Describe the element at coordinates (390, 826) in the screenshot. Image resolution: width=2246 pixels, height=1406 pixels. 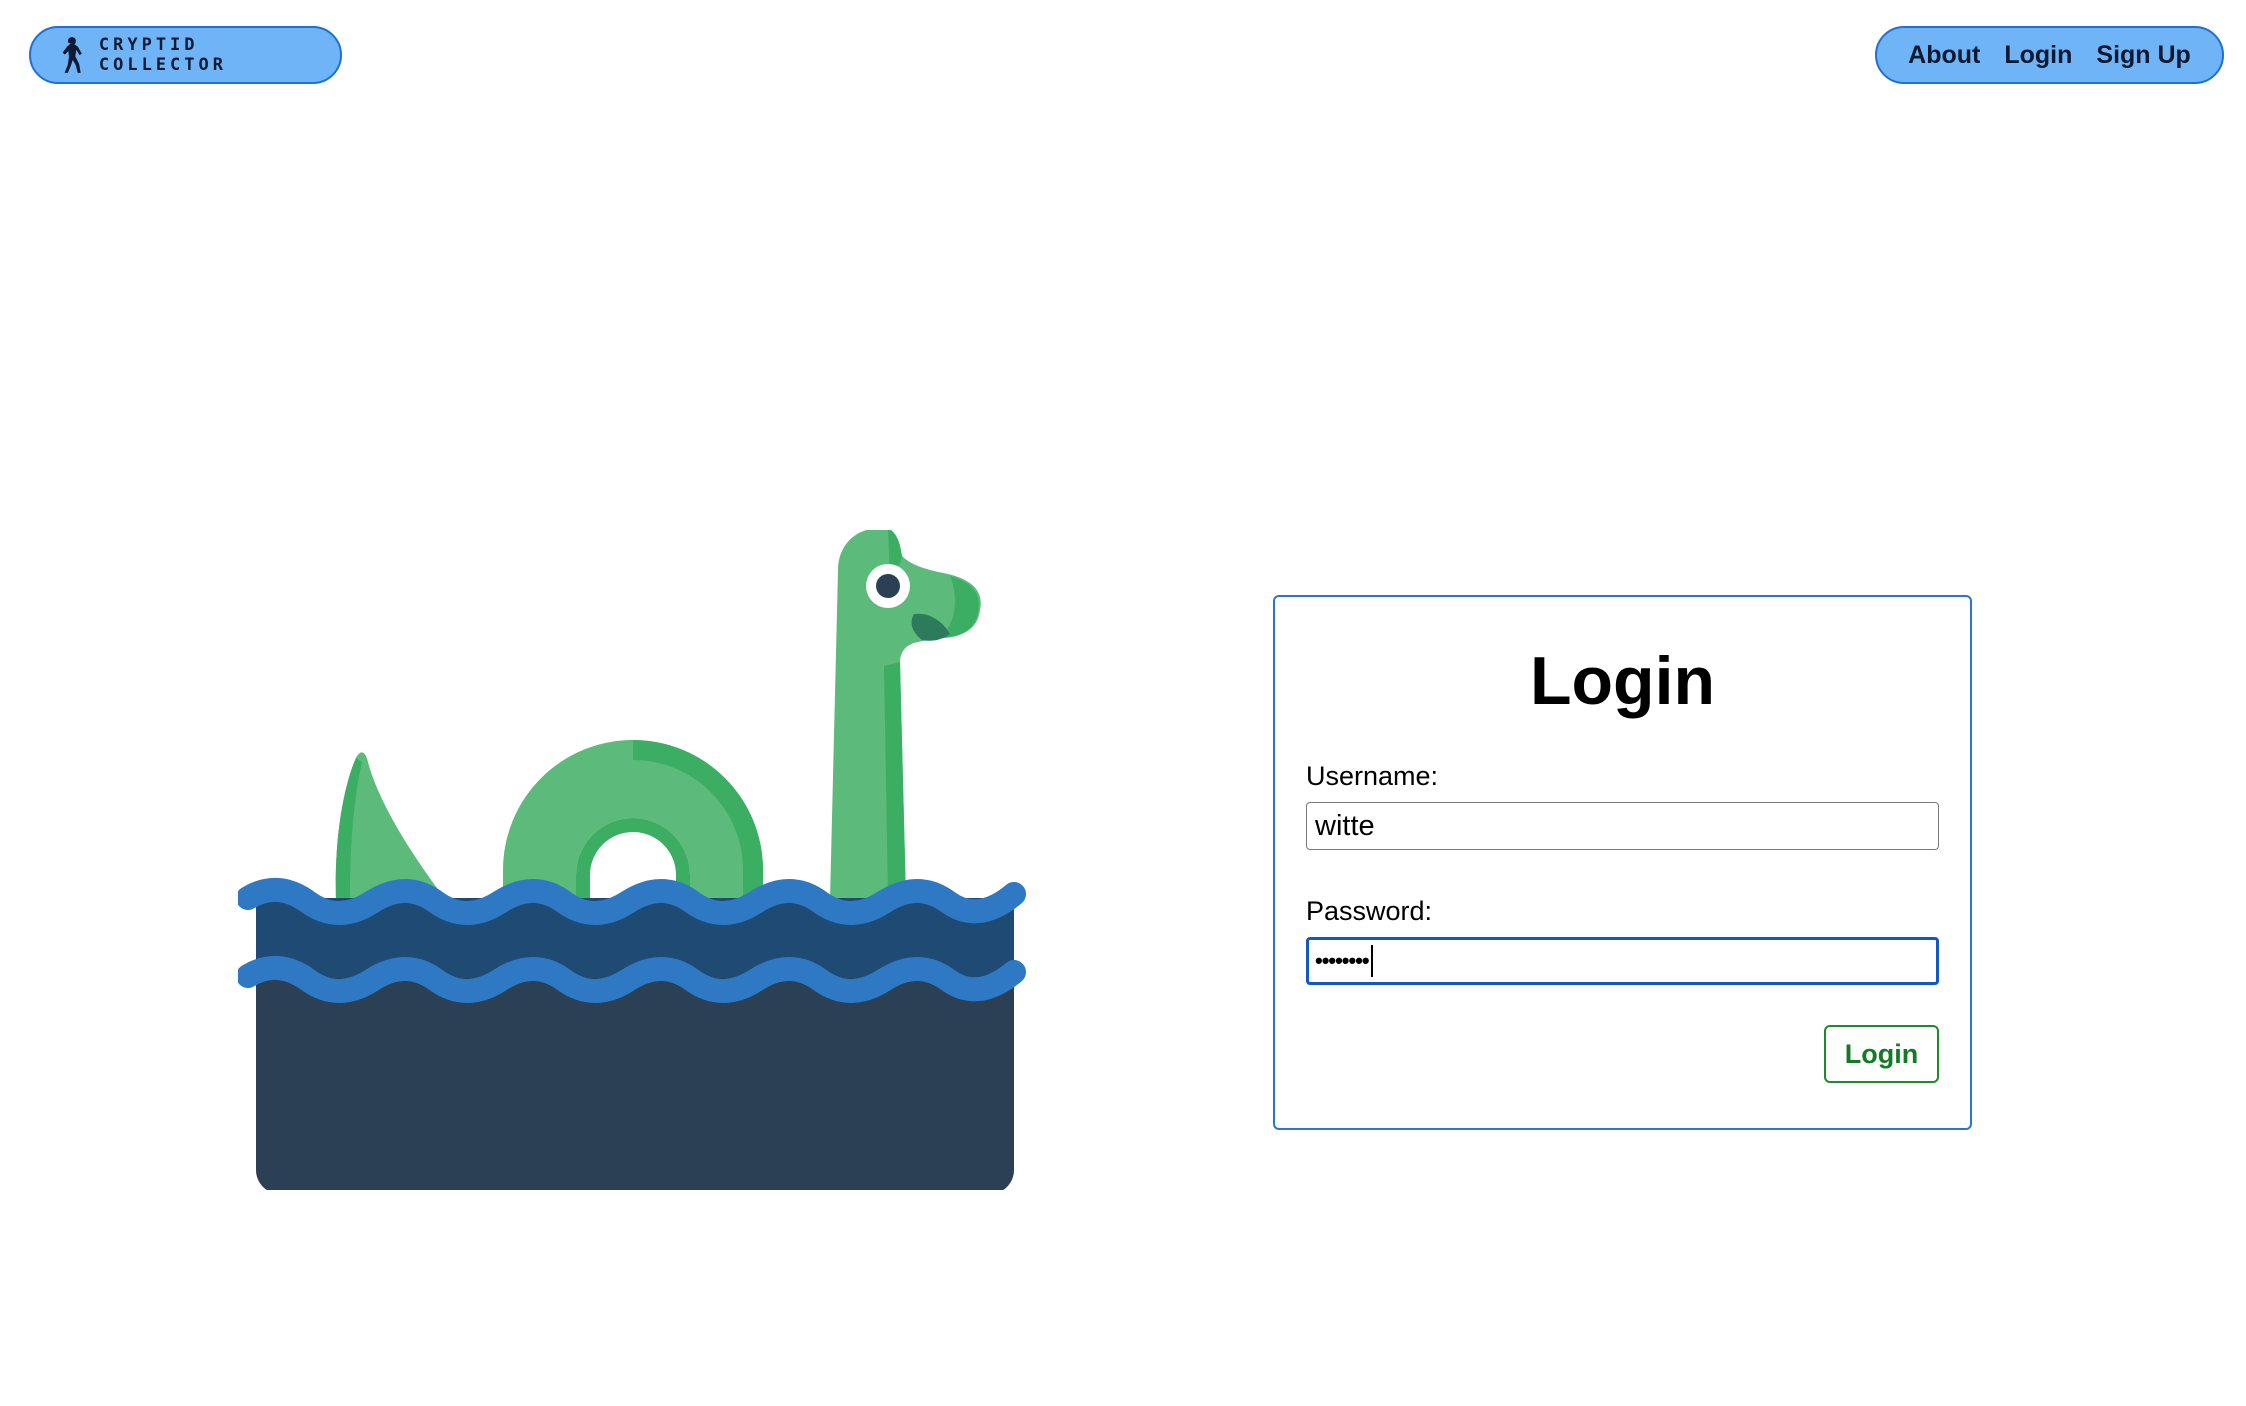
I see `monster-tail` at that location.